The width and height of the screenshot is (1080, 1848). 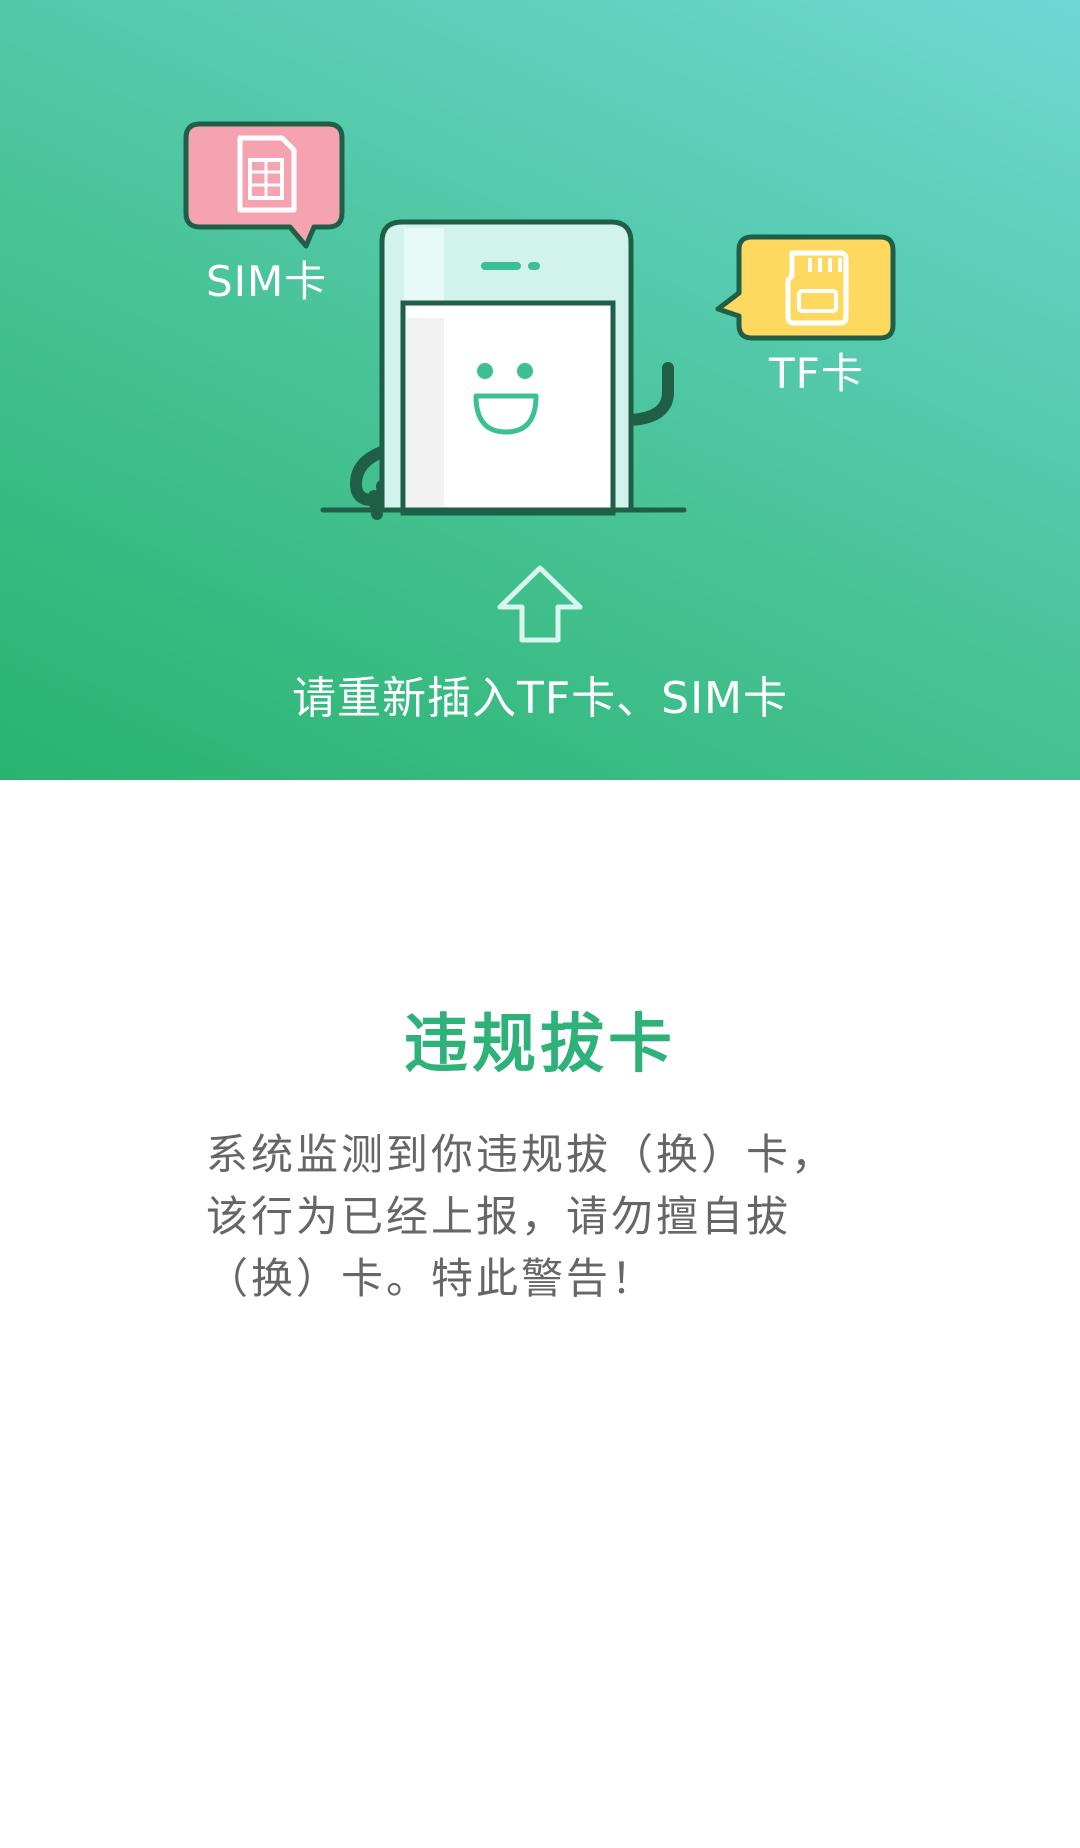 I want to click on sim-card-label: SIM卡, so click(x=267, y=281).